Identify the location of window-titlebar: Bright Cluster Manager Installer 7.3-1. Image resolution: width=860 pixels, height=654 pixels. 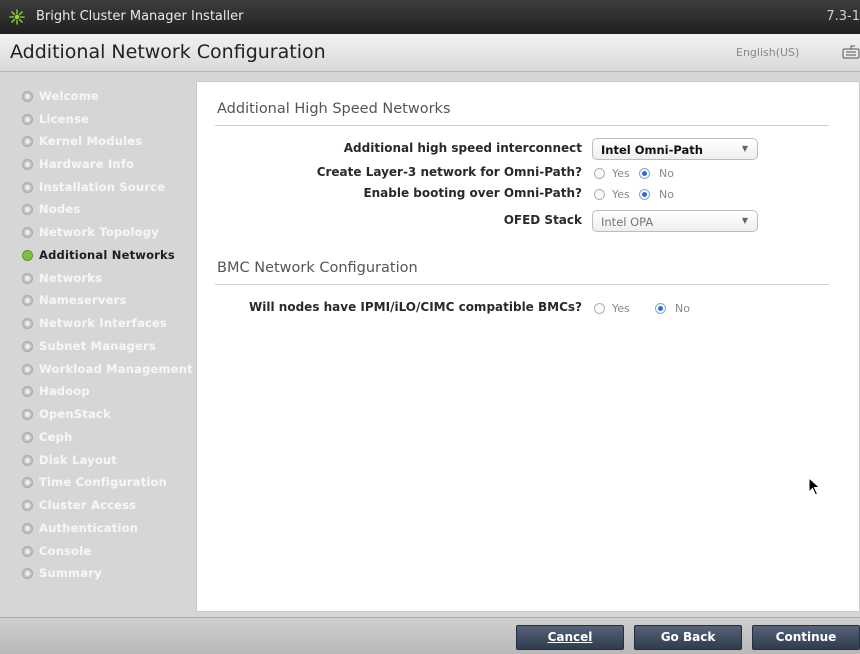
(430, 17).